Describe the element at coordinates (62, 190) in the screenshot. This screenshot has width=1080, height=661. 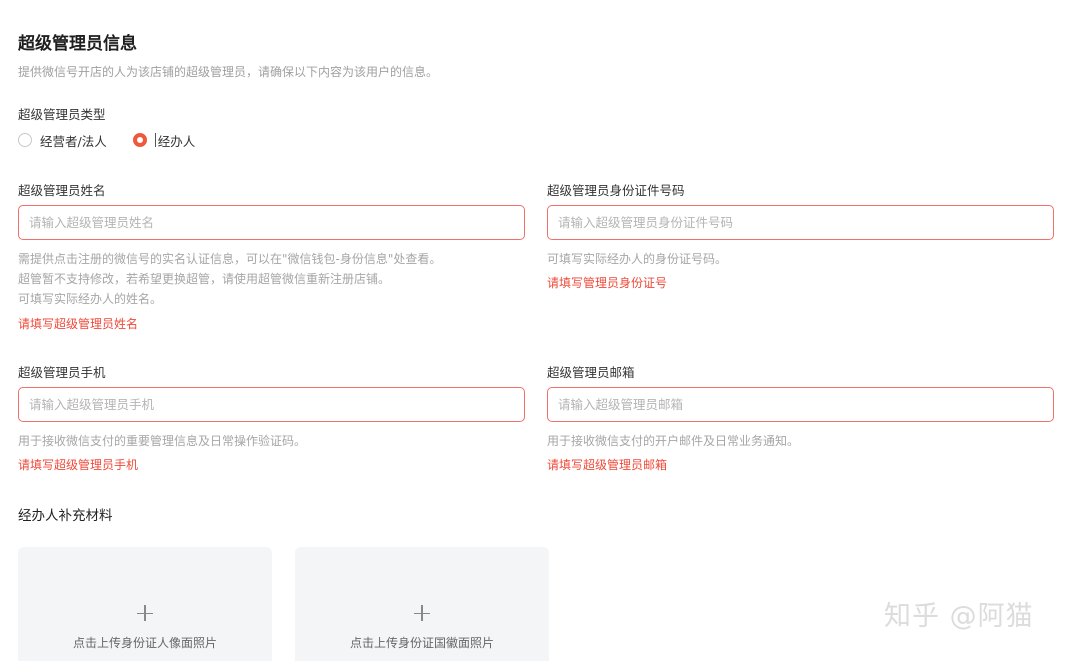
I see `name-field-label: 超级管理员姓名` at that location.